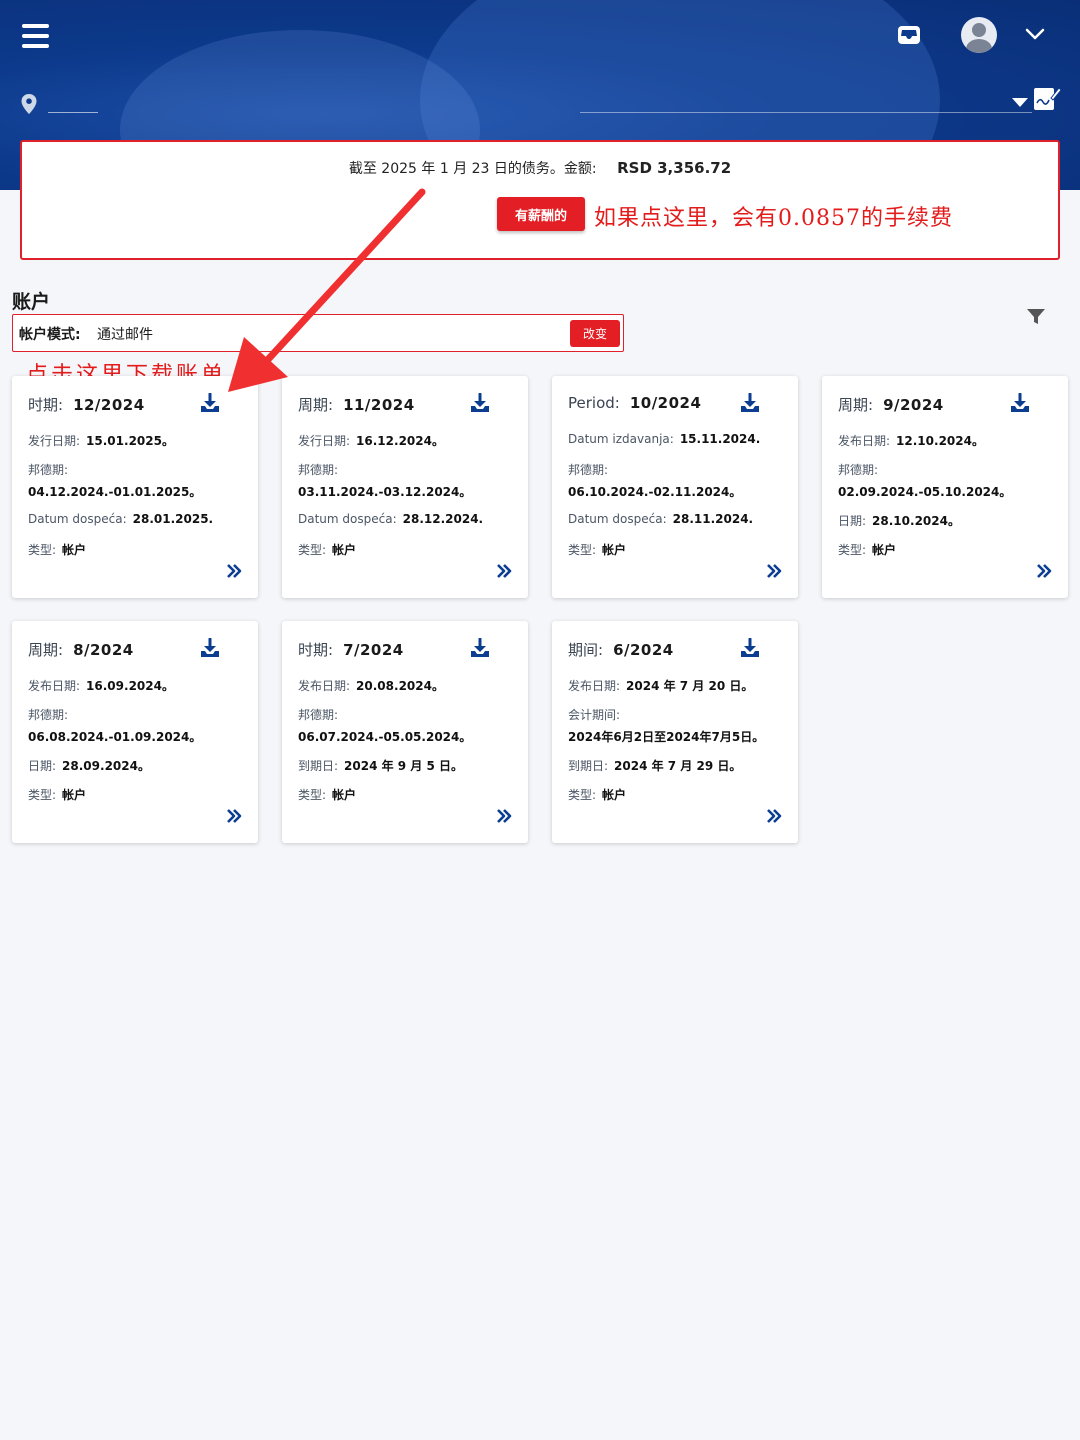  What do you see at coordinates (73, 112) in the screenshot?
I see `location-field` at bounding box center [73, 112].